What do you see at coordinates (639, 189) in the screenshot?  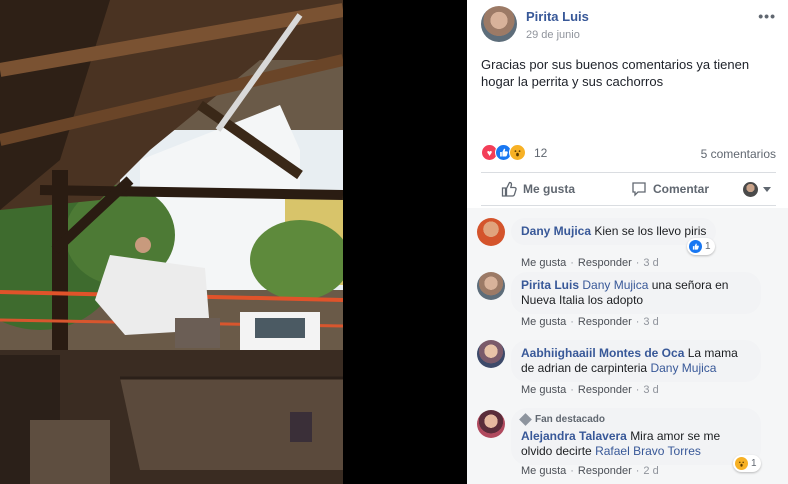 I see `comment-icon` at bounding box center [639, 189].